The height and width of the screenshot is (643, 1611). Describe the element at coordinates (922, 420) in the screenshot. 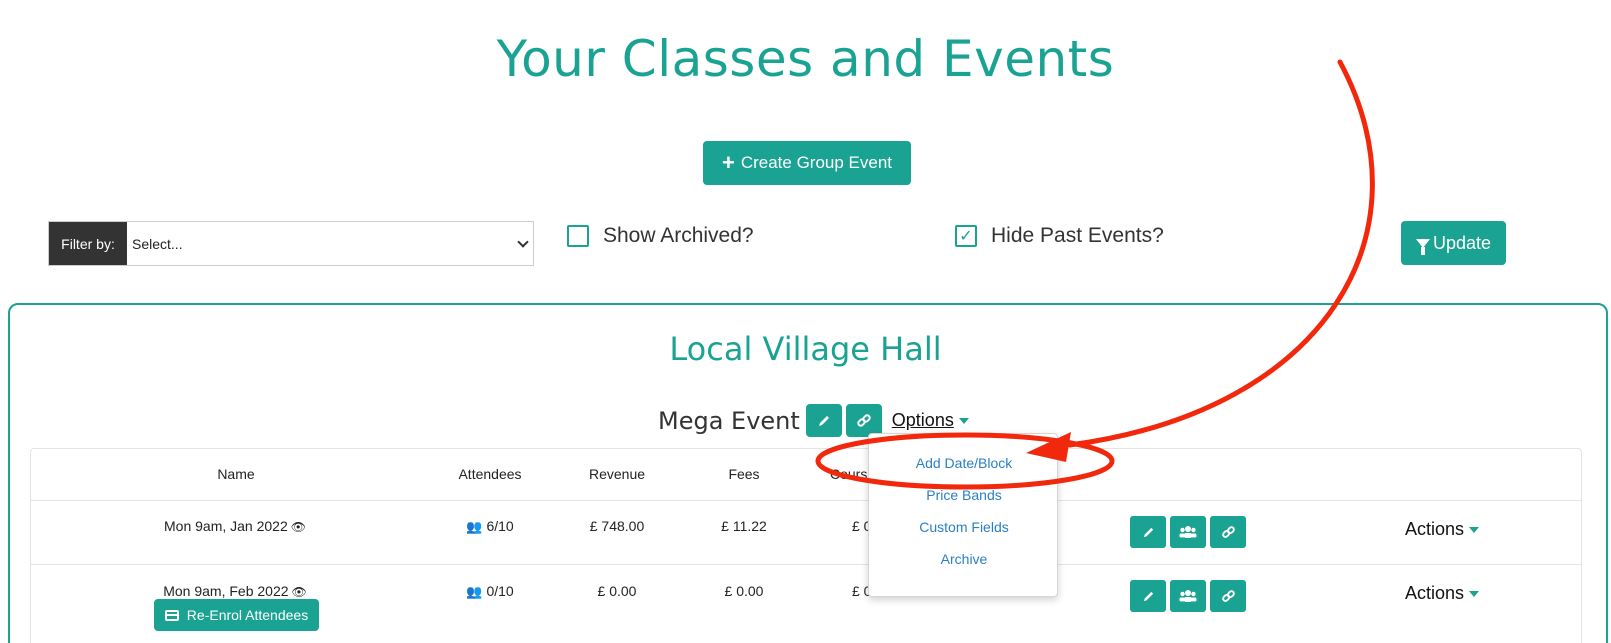

I see `options-label: Options` at that location.